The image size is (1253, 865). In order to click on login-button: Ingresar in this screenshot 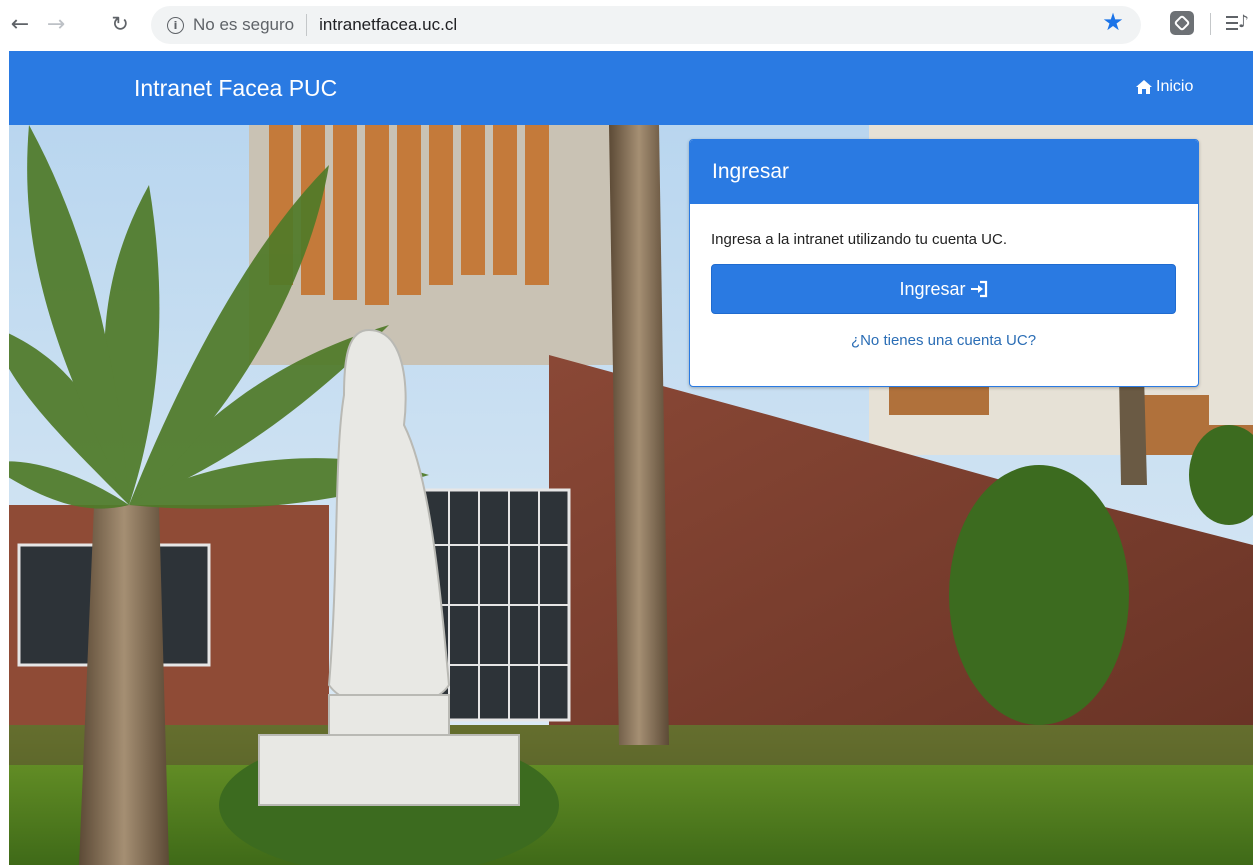, I will do `click(943, 289)`.